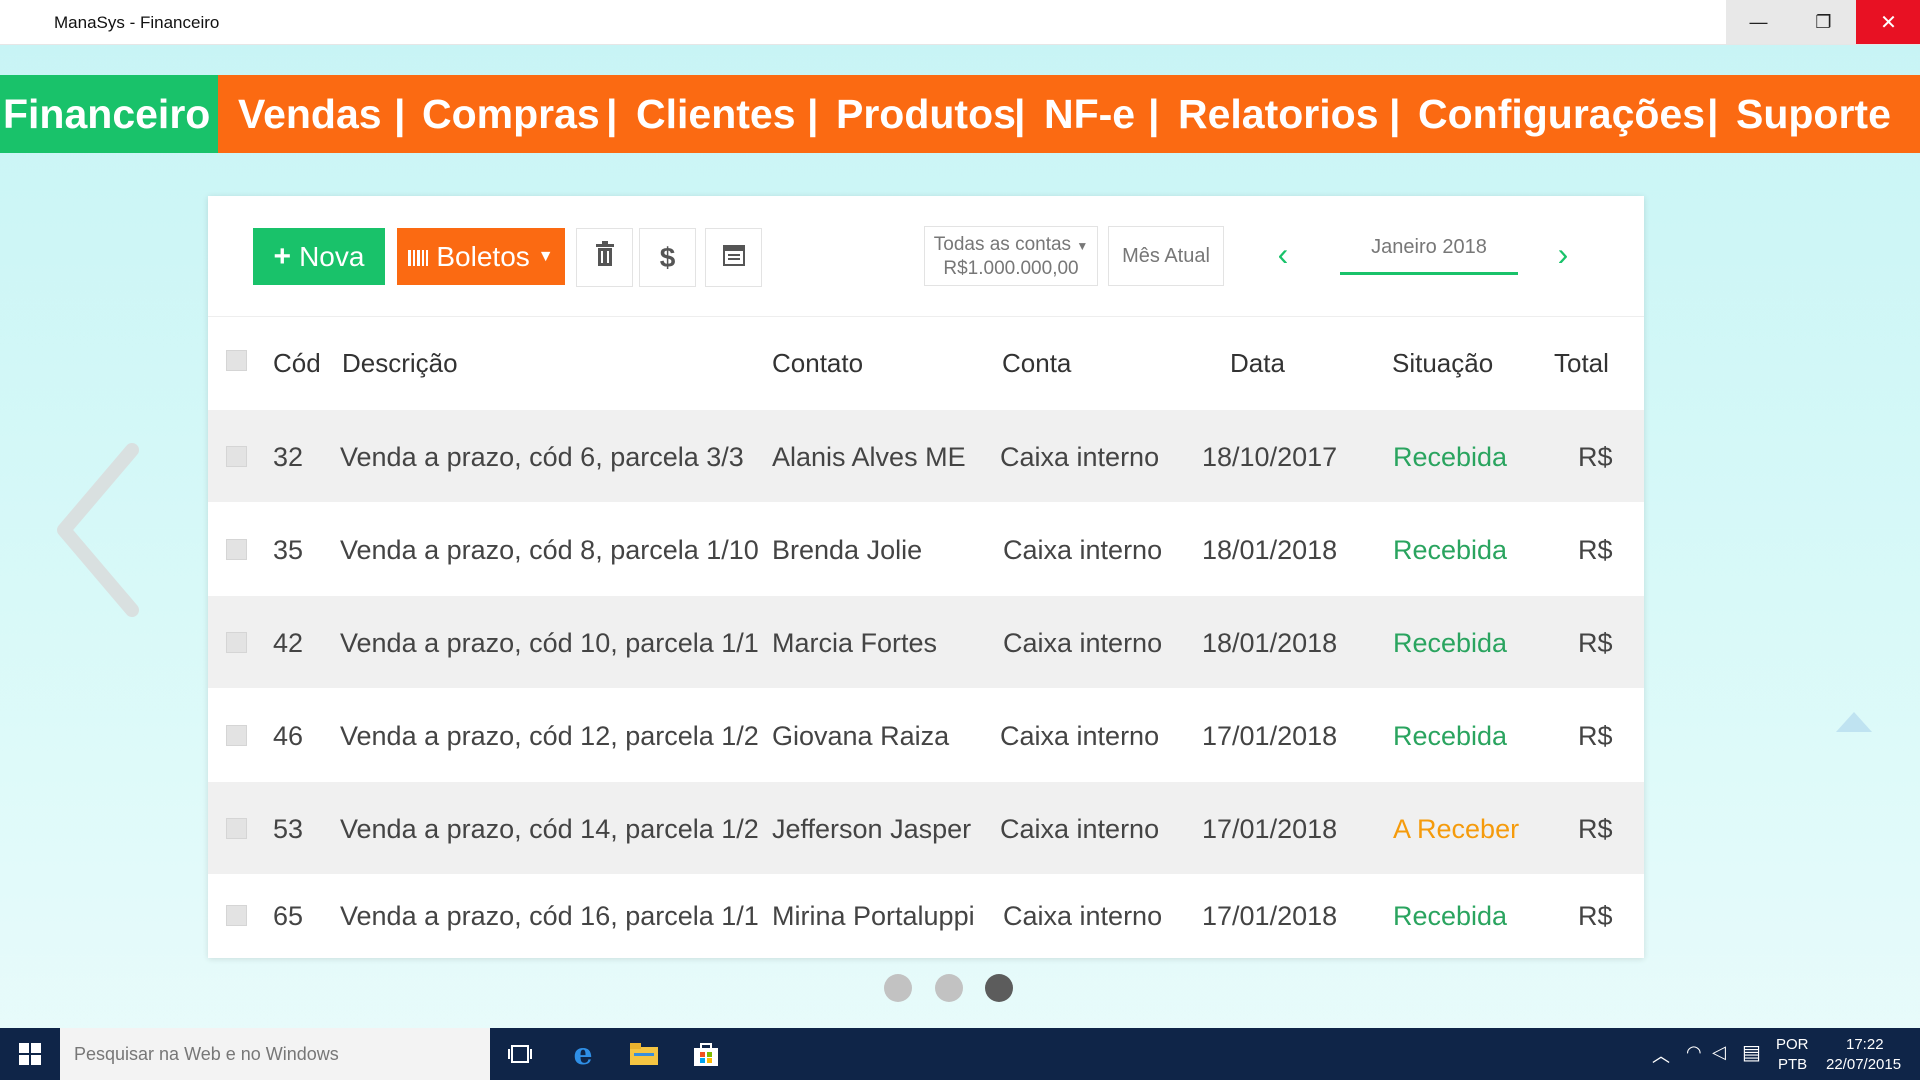 The width and height of the screenshot is (1920, 1080). I want to click on nova-button: + Nova, so click(319, 256).